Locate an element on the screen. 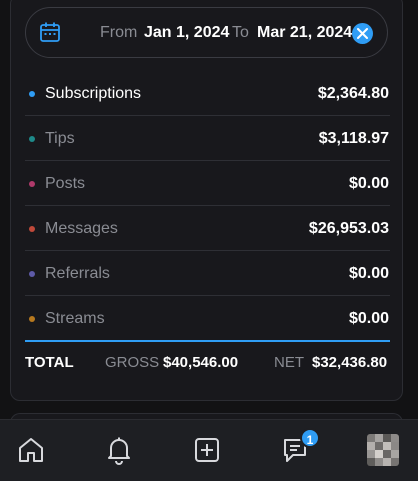 This screenshot has width=418, height=481. clear-date-button is located at coordinates (362, 33).